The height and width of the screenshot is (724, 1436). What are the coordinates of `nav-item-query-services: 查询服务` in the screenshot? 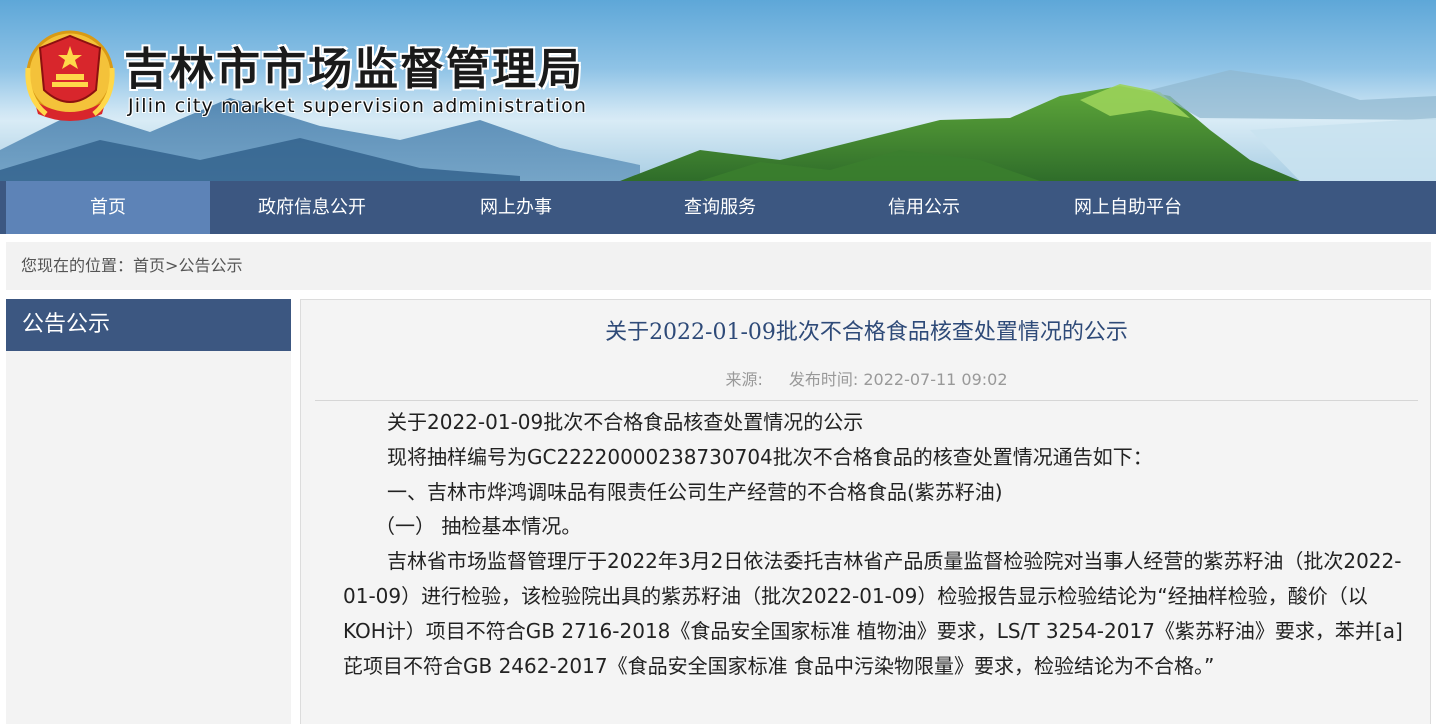 It's located at (720, 207).